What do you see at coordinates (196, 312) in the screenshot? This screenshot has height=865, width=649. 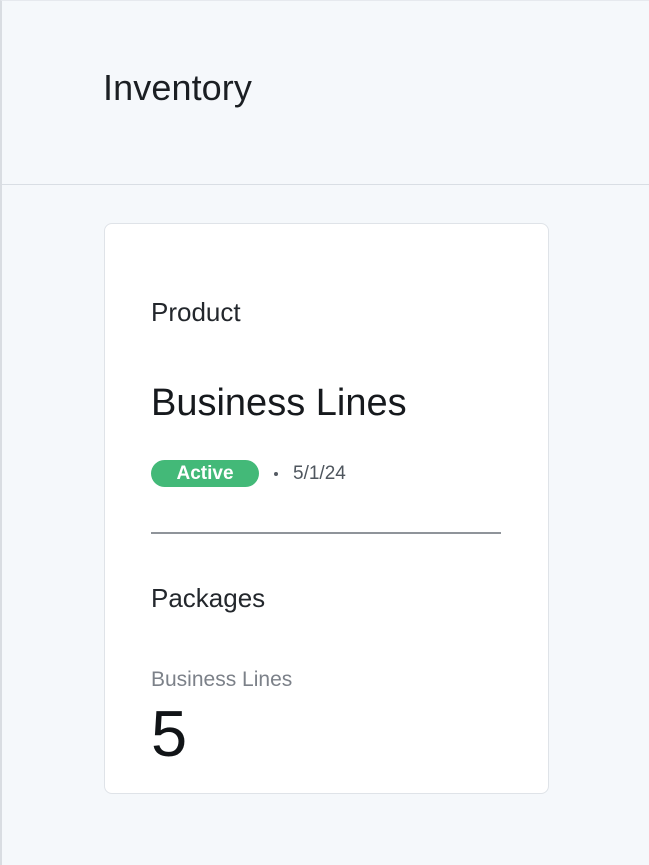 I see `product-section-label: Product` at bounding box center [196, 312].